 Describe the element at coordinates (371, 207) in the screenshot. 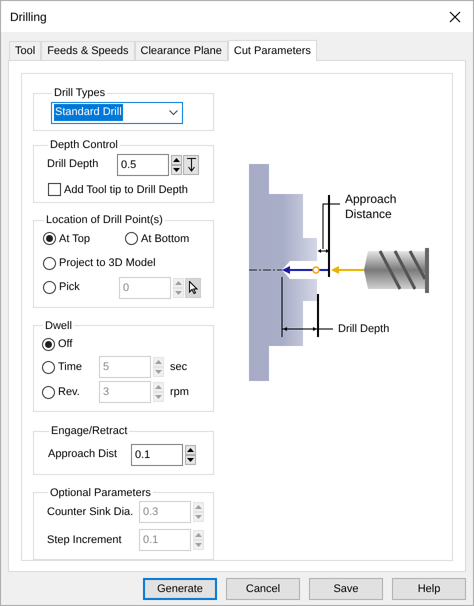

I see `dimension-label: Approach Distance` at that location.